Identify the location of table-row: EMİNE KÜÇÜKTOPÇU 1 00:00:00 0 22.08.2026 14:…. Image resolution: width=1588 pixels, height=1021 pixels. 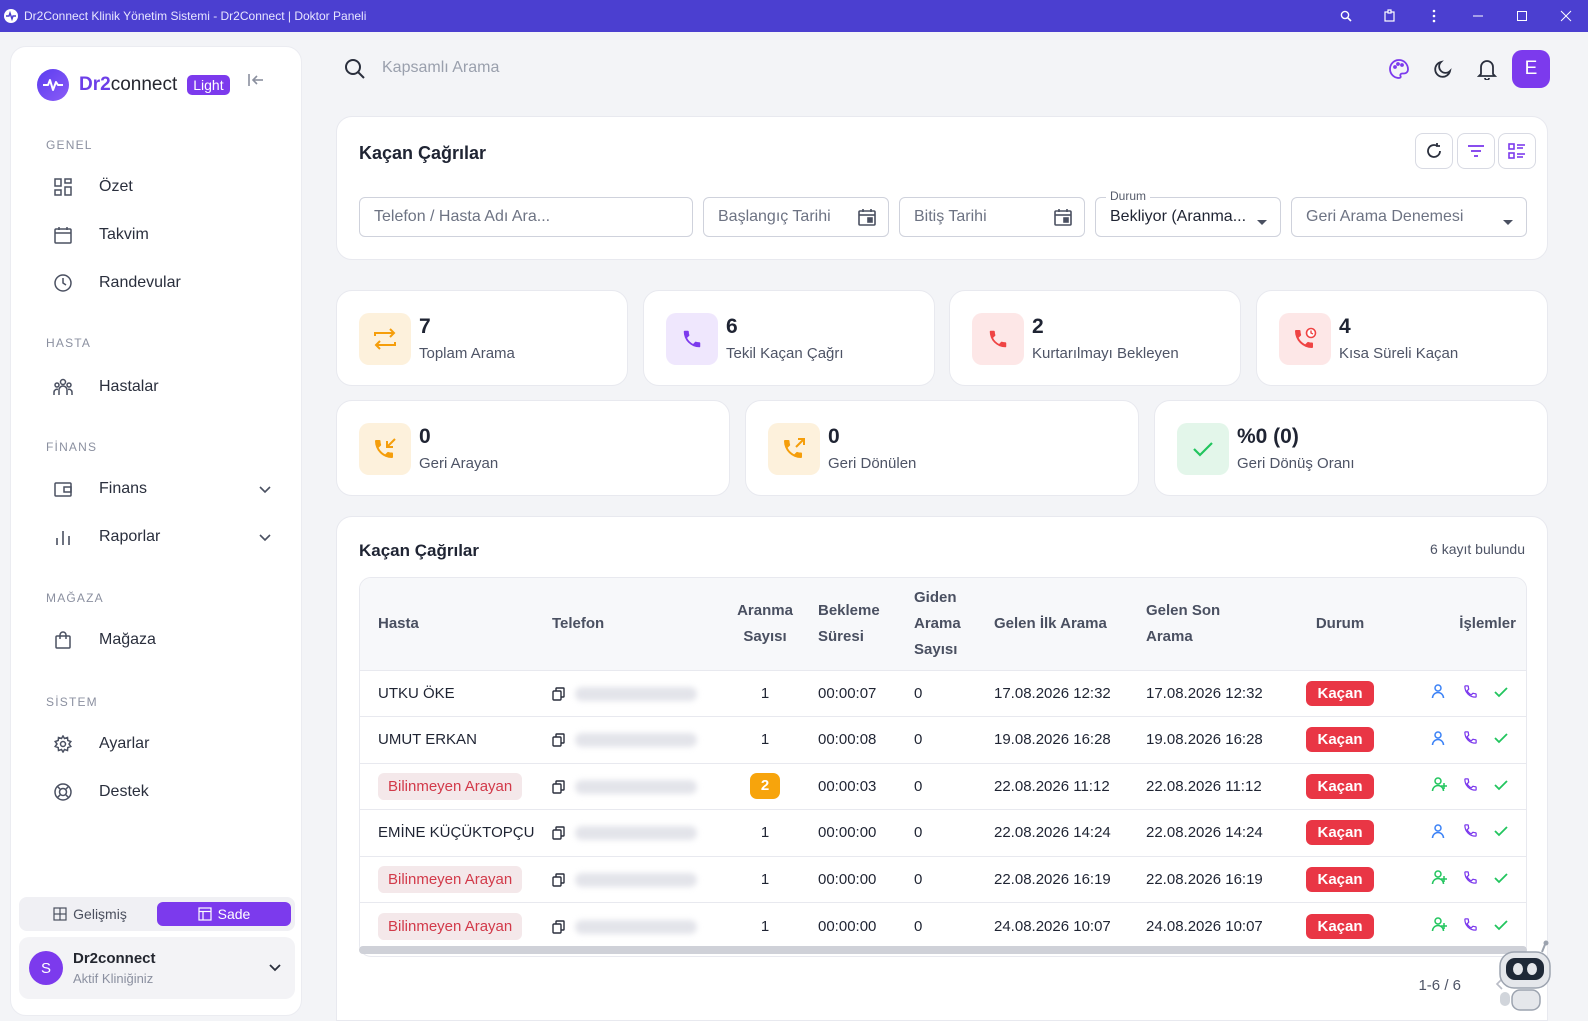
(943, 833).